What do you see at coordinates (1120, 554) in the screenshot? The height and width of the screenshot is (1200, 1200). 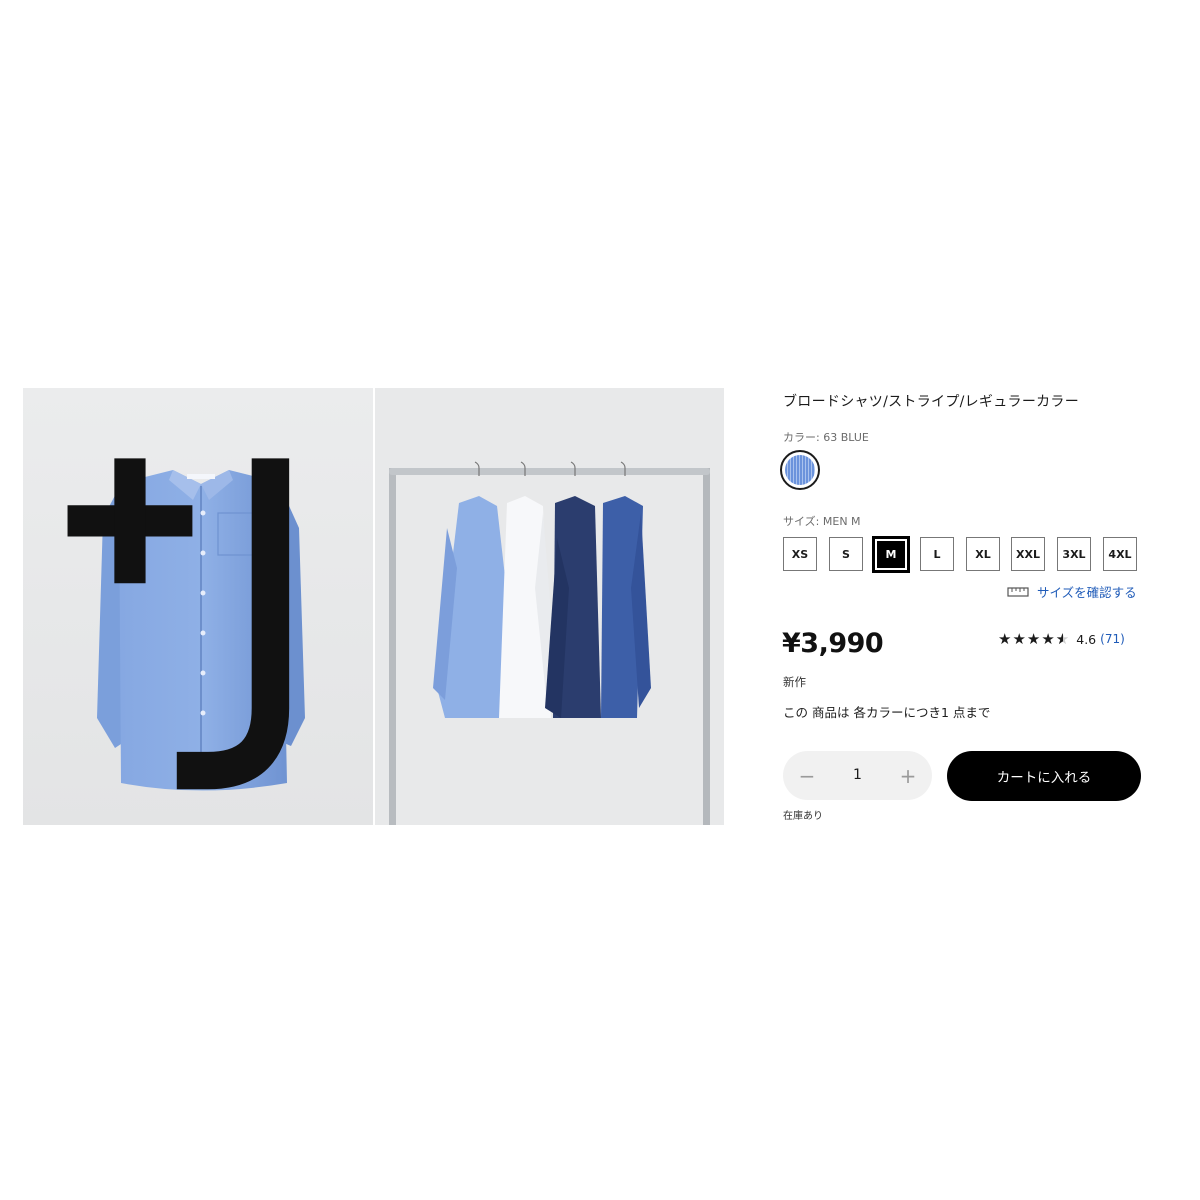 I see `size-option-4xl: 4XL` at bounding box center [1120, 554].